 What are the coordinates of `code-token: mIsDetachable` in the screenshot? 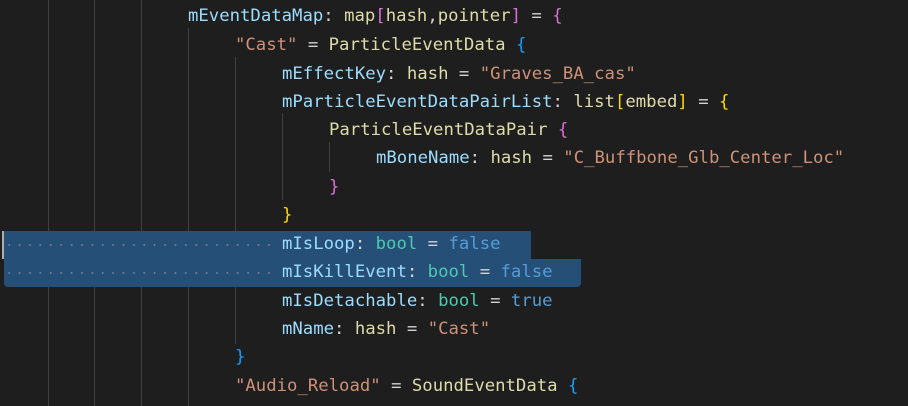 It's located at (350, 301).